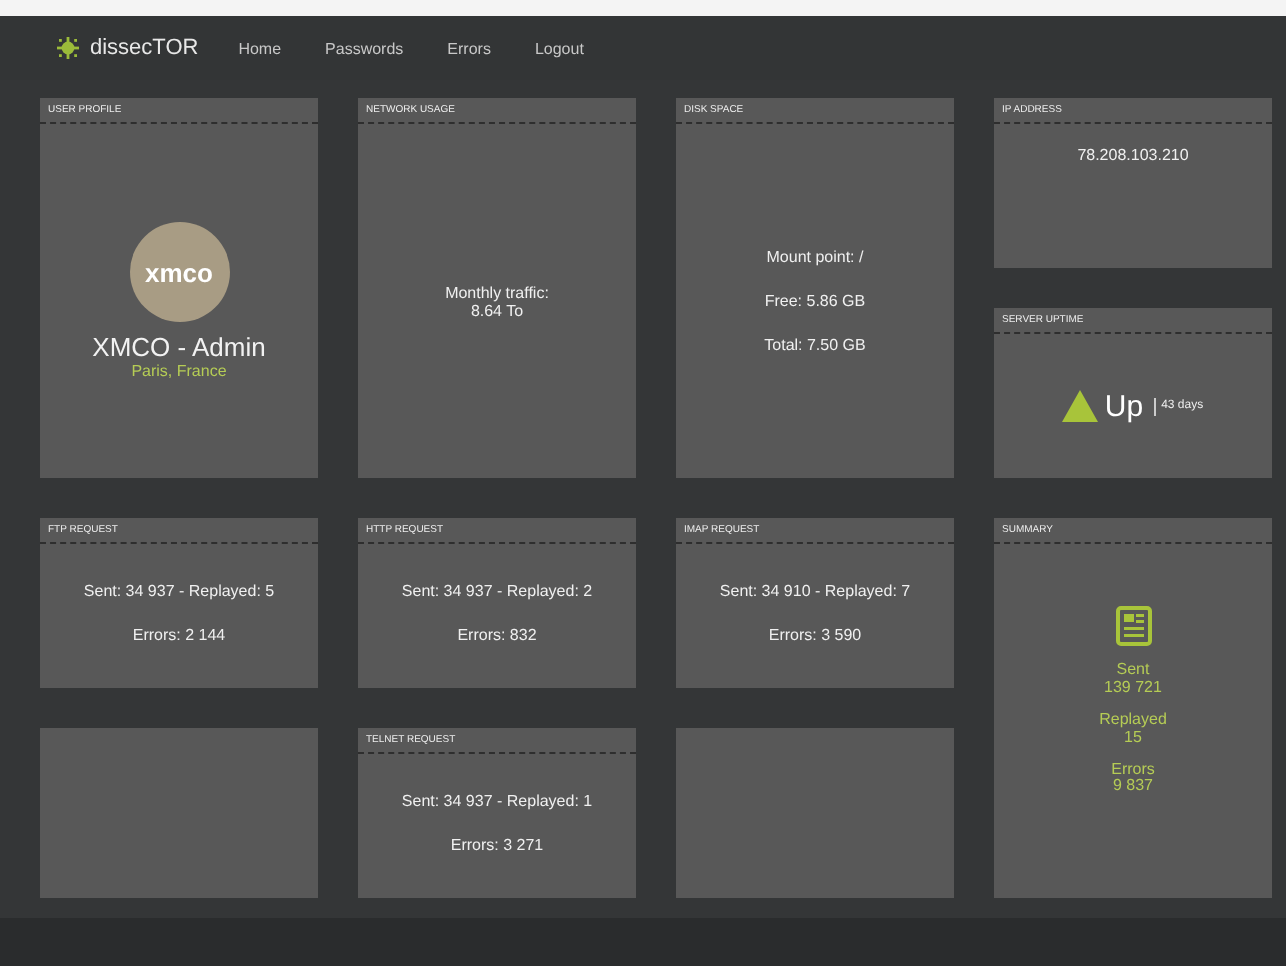 This screenshot has width=1286, height=966. Describe the element at coordinates (497, 634) in the screenshot. I see `stat-text: Errors: 832` at that location.